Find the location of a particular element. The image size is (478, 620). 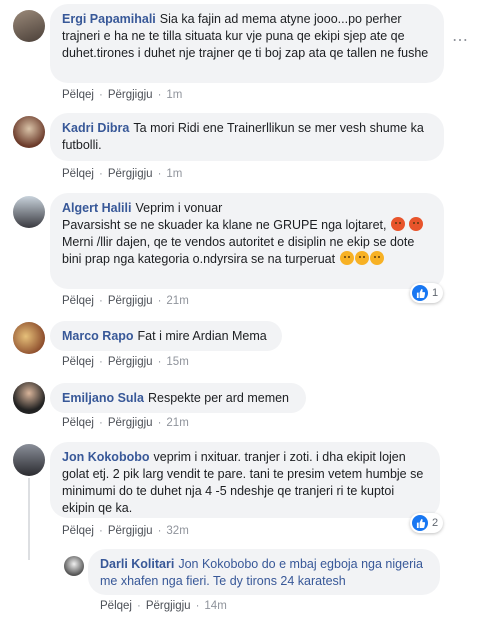

comment-actions: Pëlqej · Përgjigju · 32m is located at coordinates (125, 531).